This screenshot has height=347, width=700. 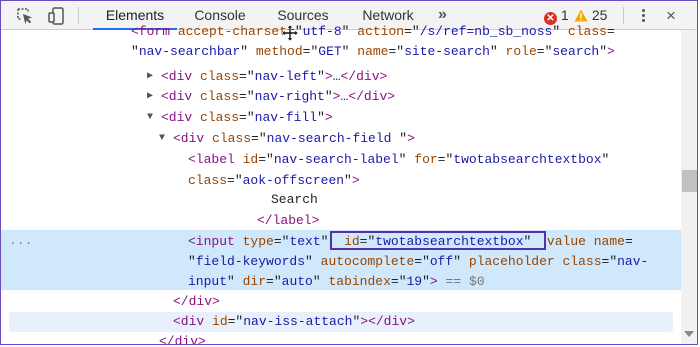 What do you see at coordinates (359, 281) in the screenshot?
I see `code-token: tabindex` at bounding box center [359, 281].